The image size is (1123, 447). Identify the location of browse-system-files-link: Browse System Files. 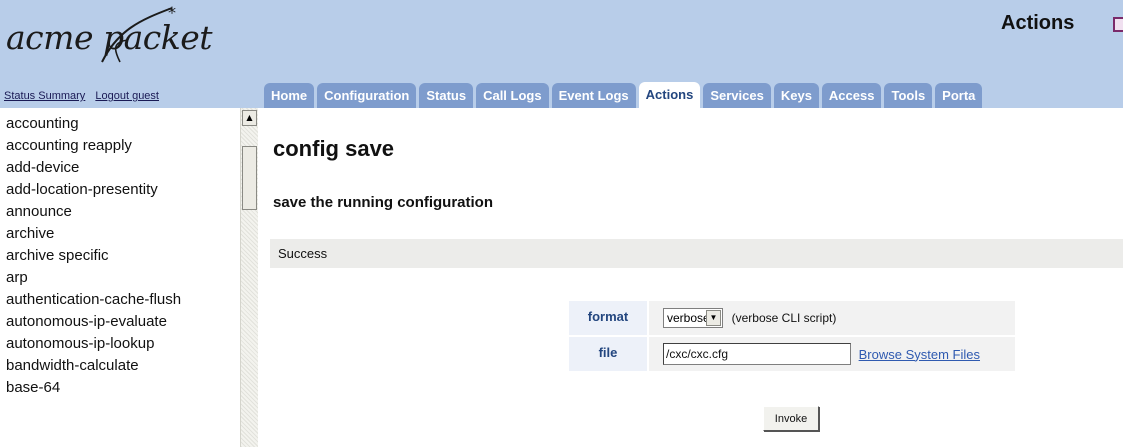
(919, 354).